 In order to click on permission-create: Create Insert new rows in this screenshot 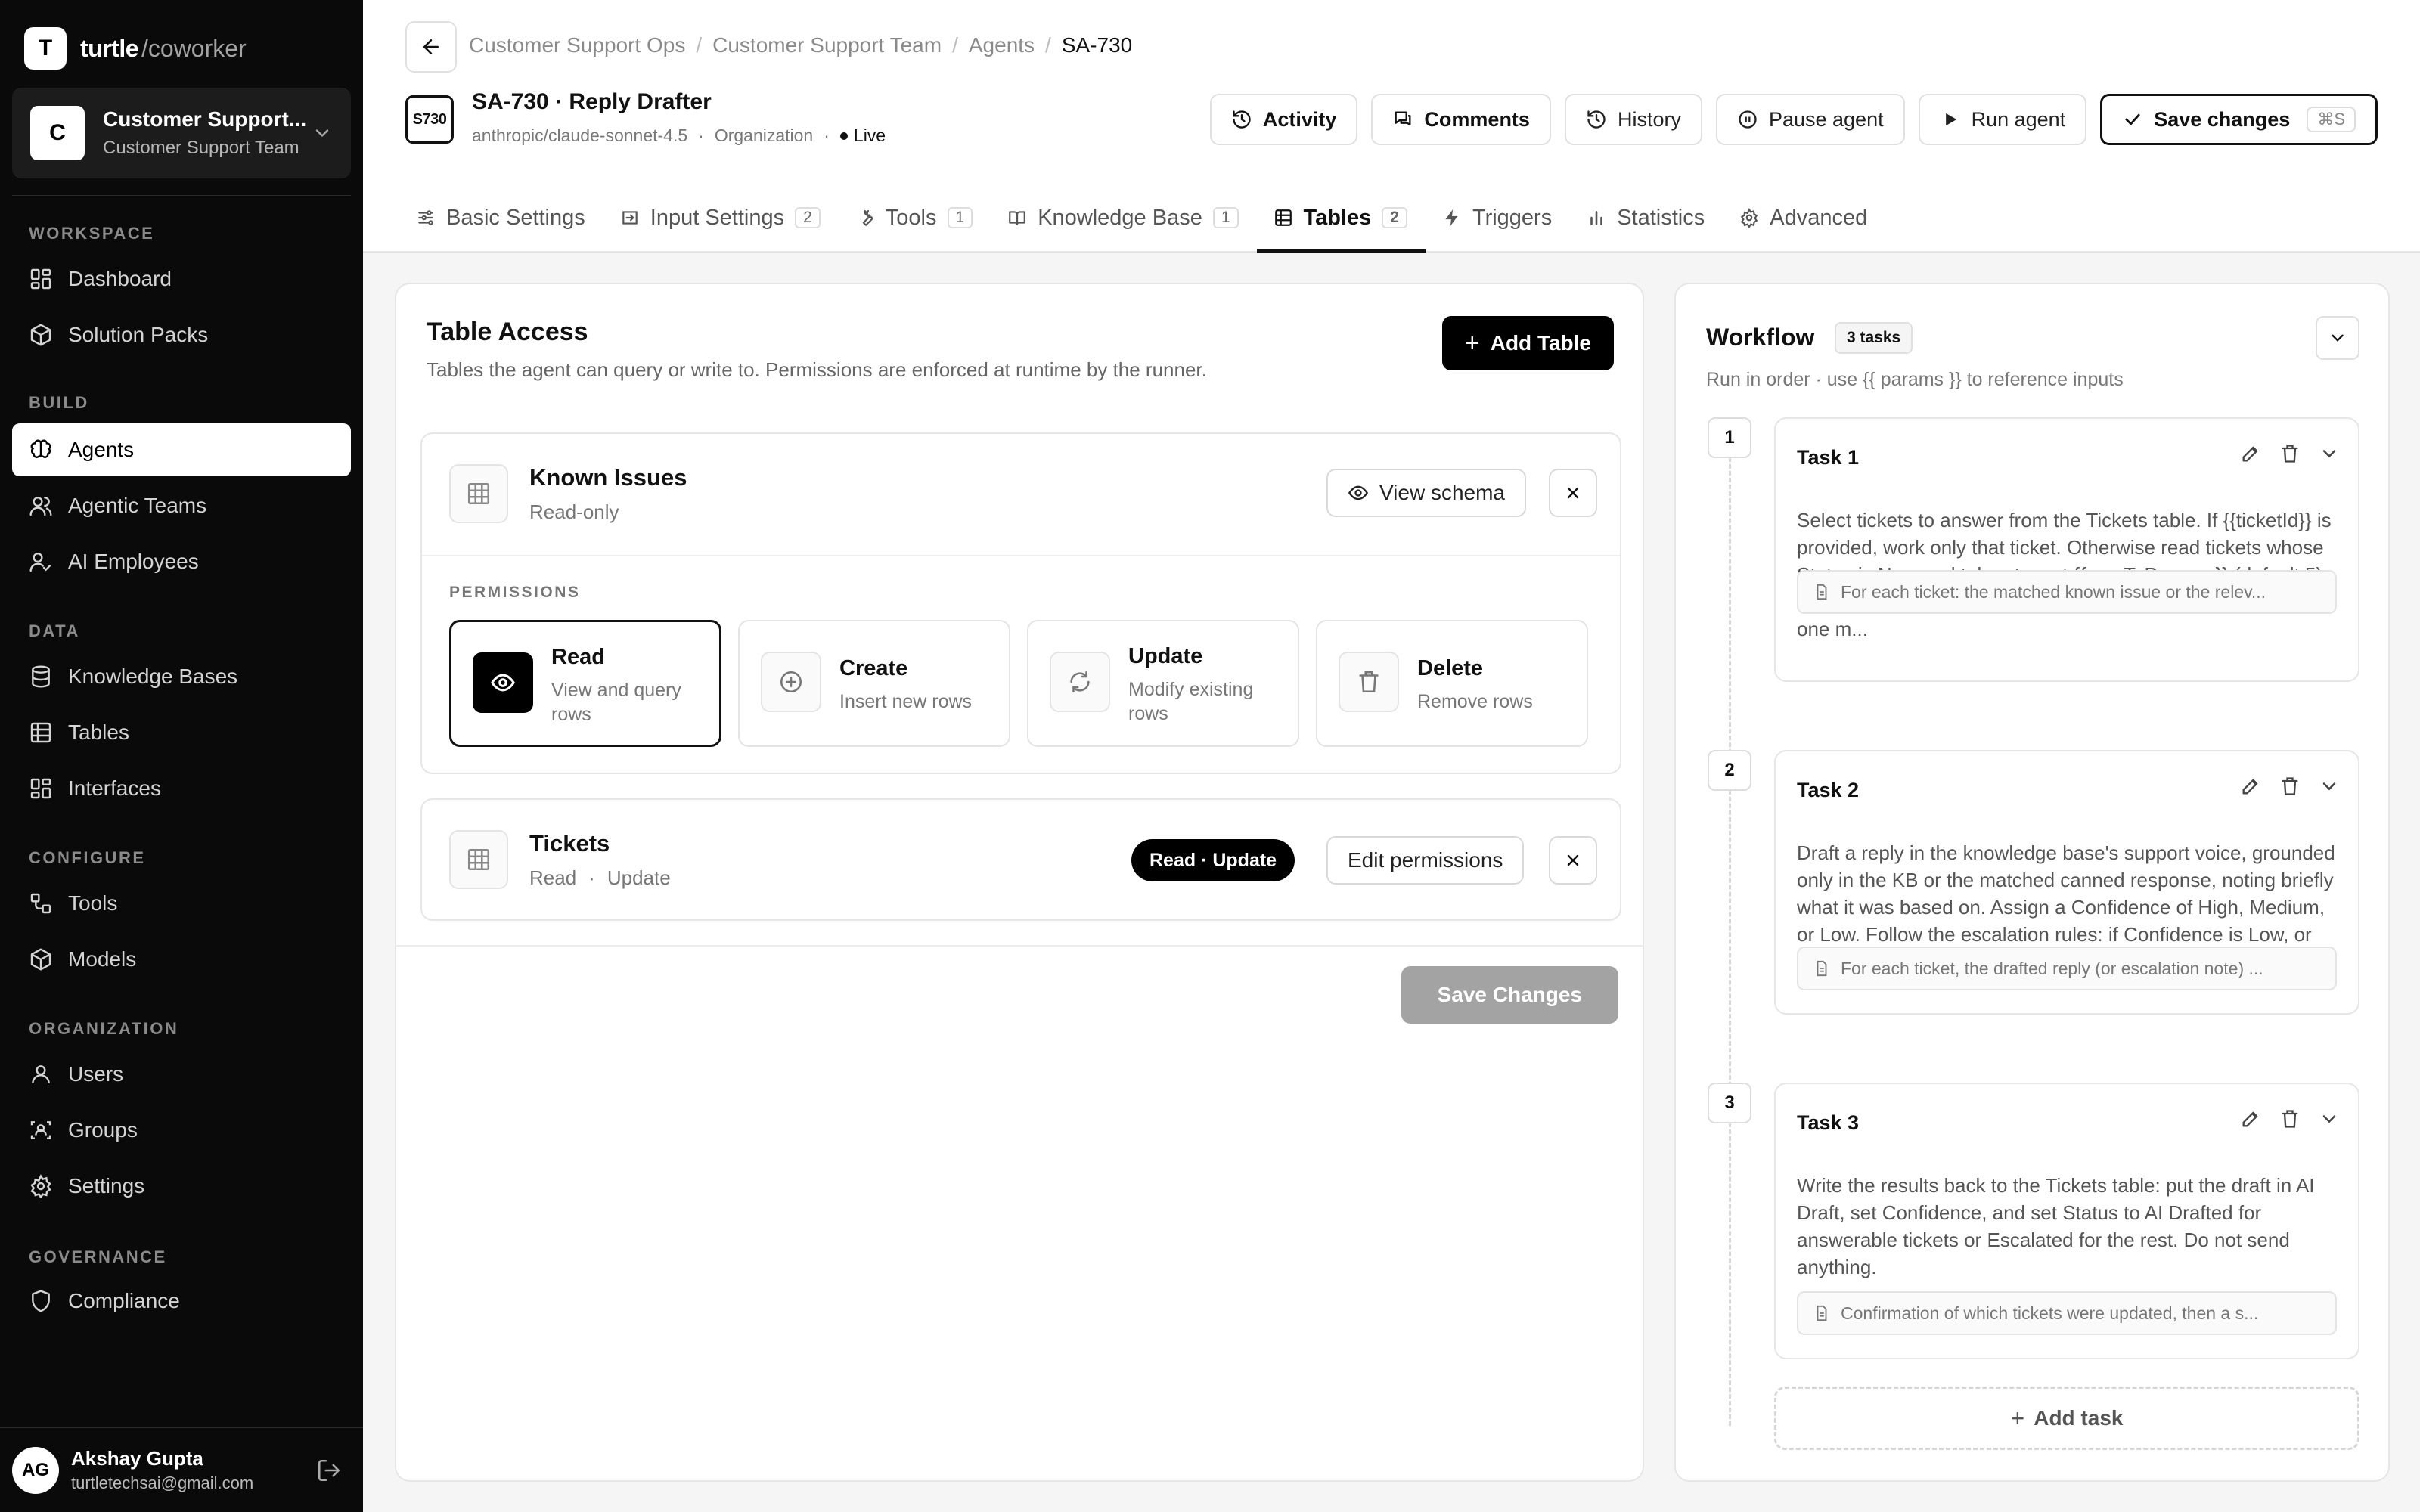, I will do `click(874, 683)`.